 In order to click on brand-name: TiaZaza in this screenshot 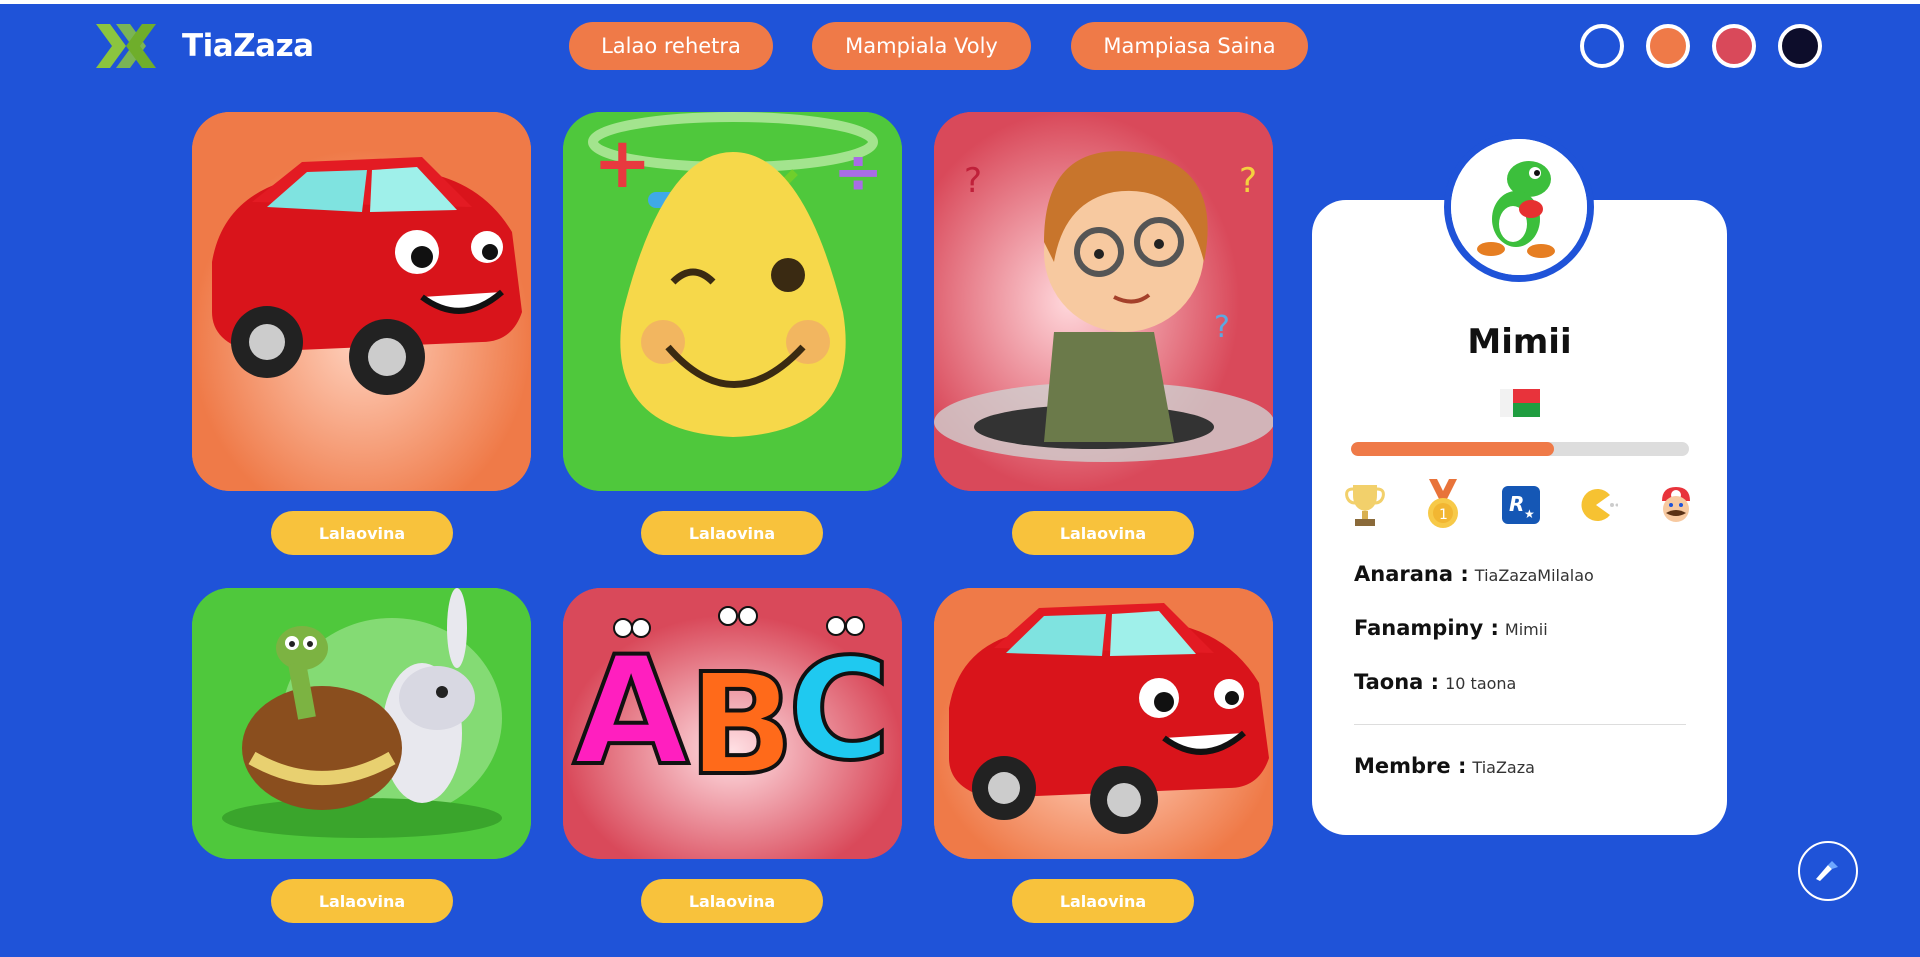, I will do `click(248, 46)`.